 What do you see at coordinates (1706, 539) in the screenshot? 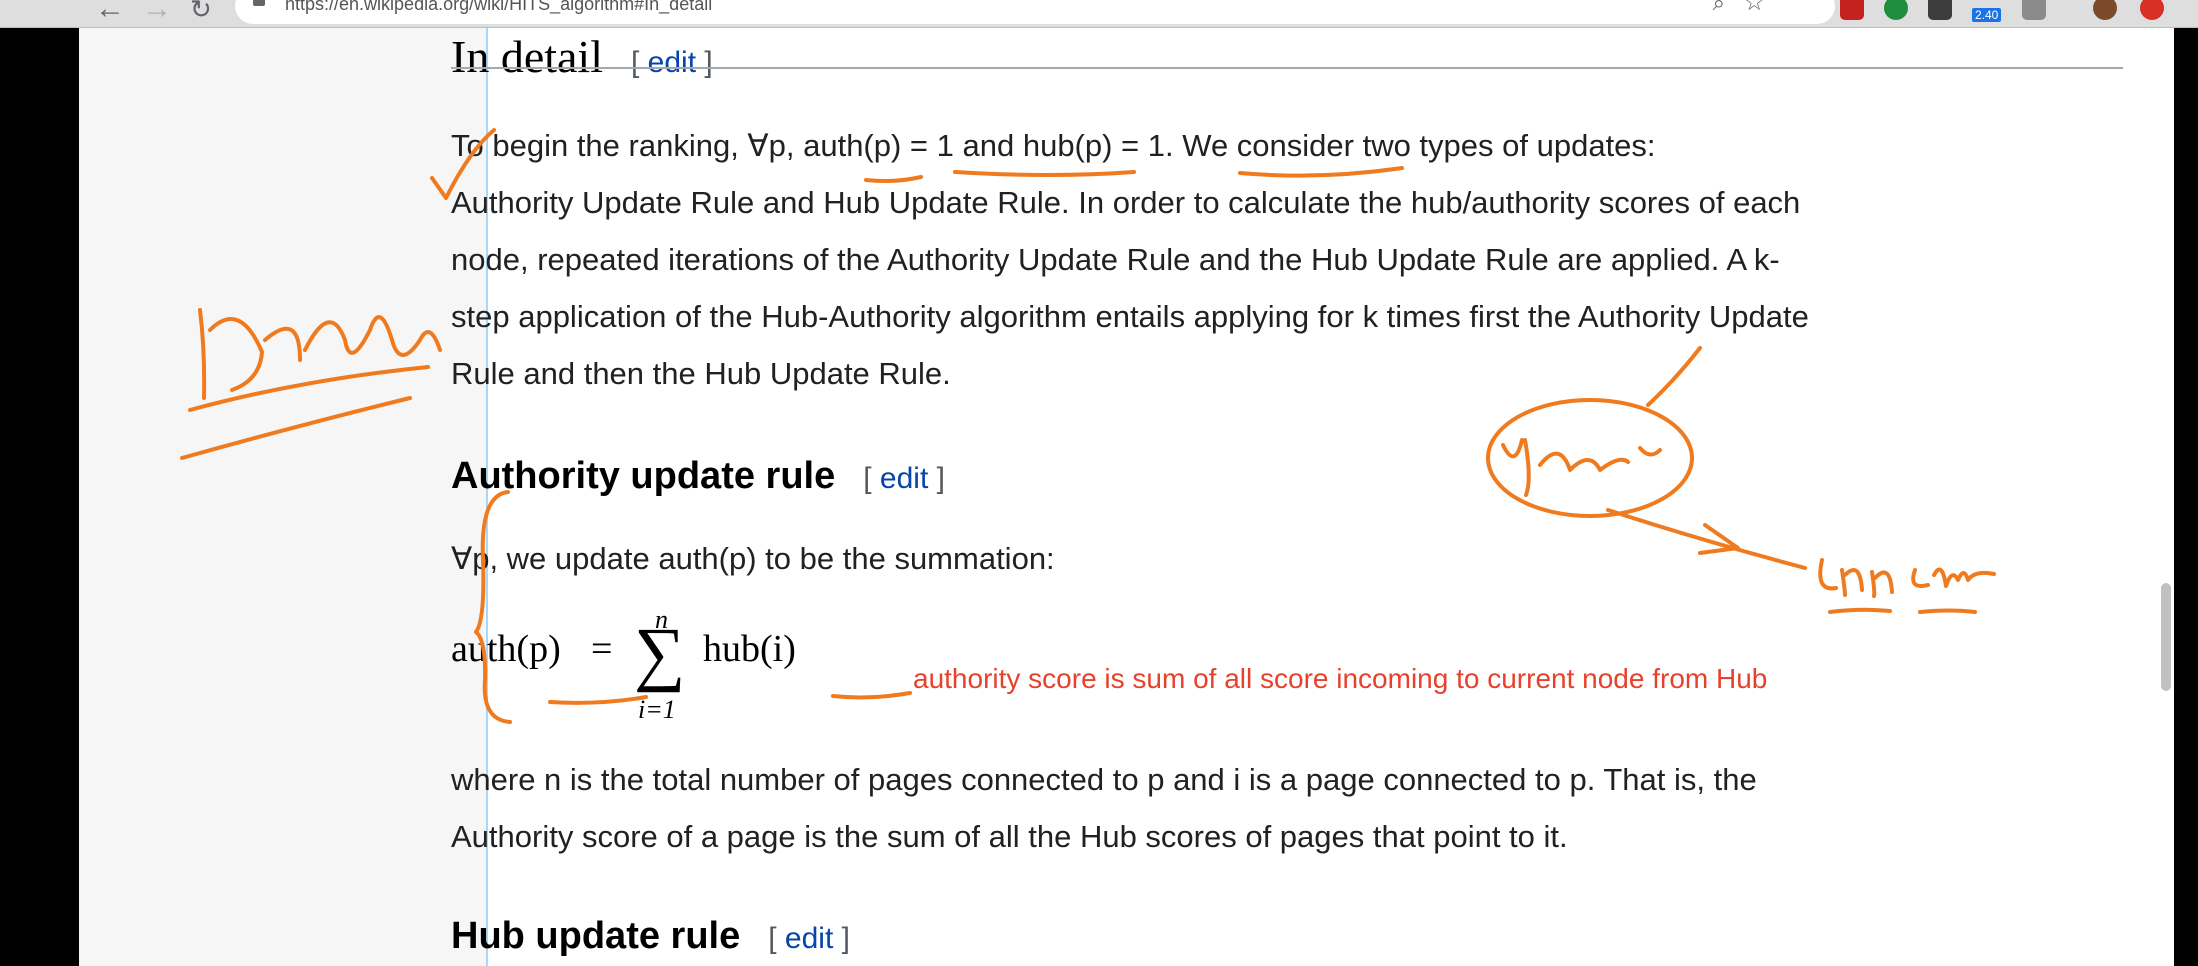
I see `link-arrow` at bounding box center [1706, 539].